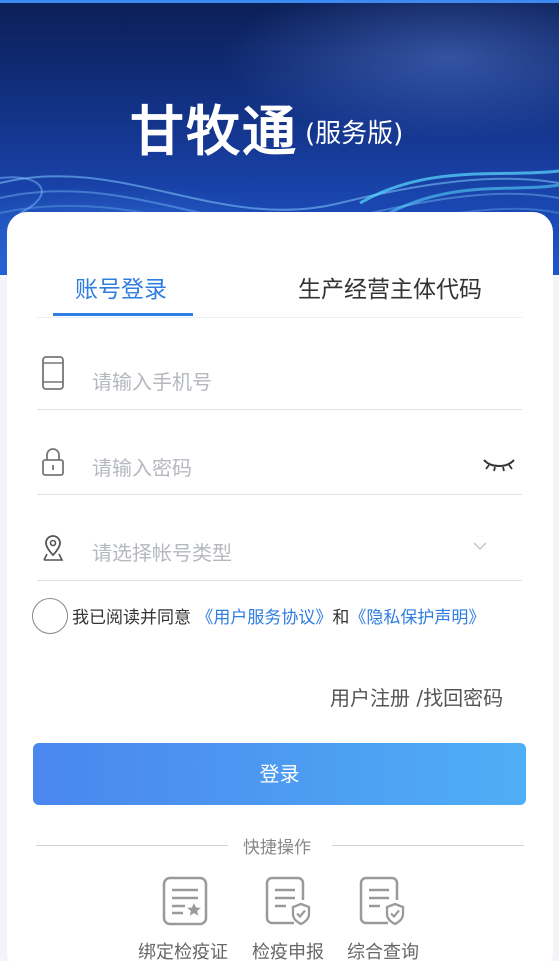 This screenshot has height=961, width=559. Describe the element at coordinates (50, 616) in the screenshot. I see `agree-checkbox` at that location.